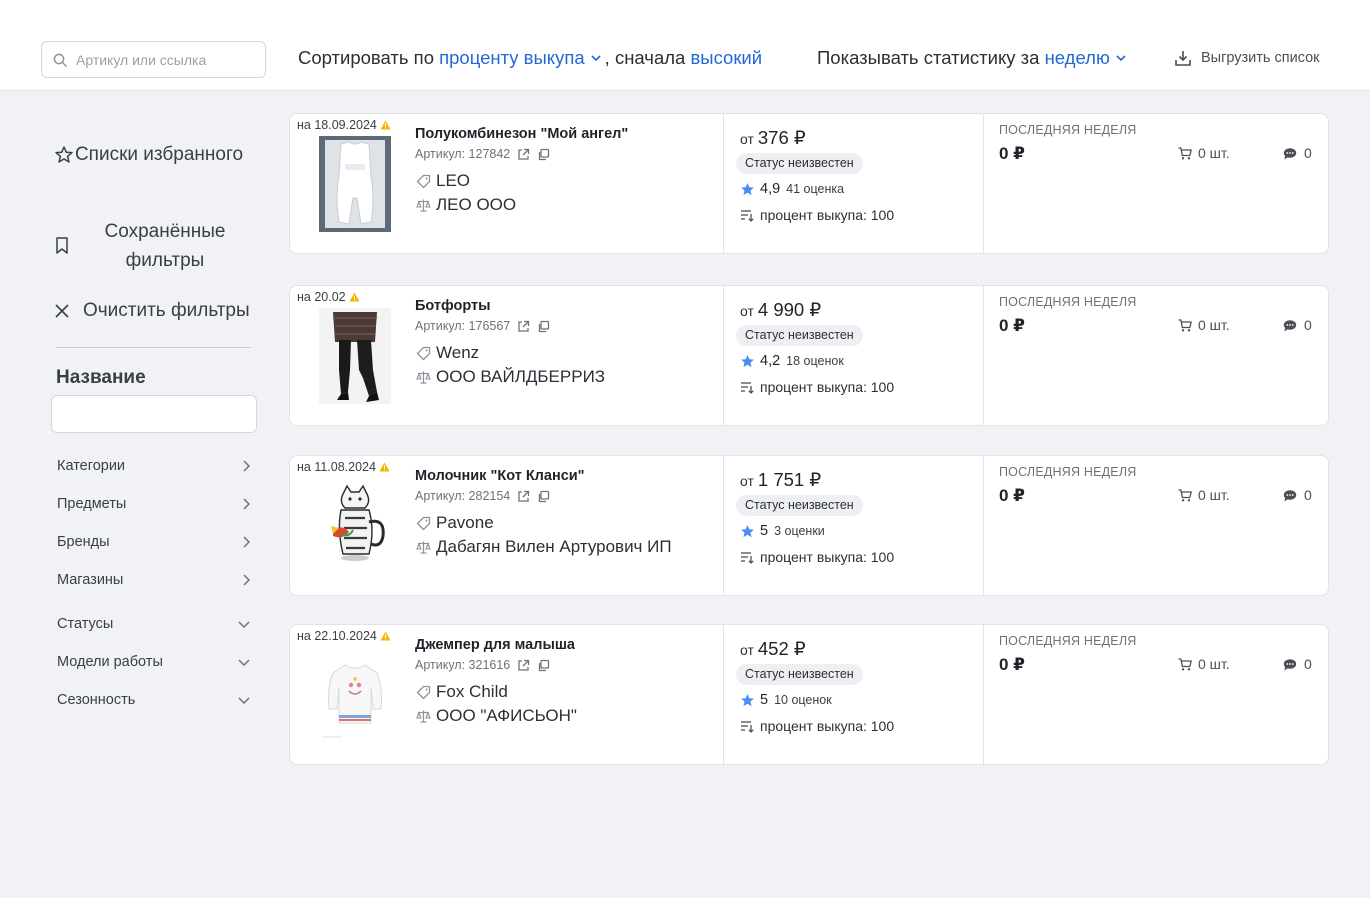  What do you see at coordinates (154, 246) in the screenshot?
I see `saved-filters-link: Сохранённые фильтры` at bounding box center [154, 246].